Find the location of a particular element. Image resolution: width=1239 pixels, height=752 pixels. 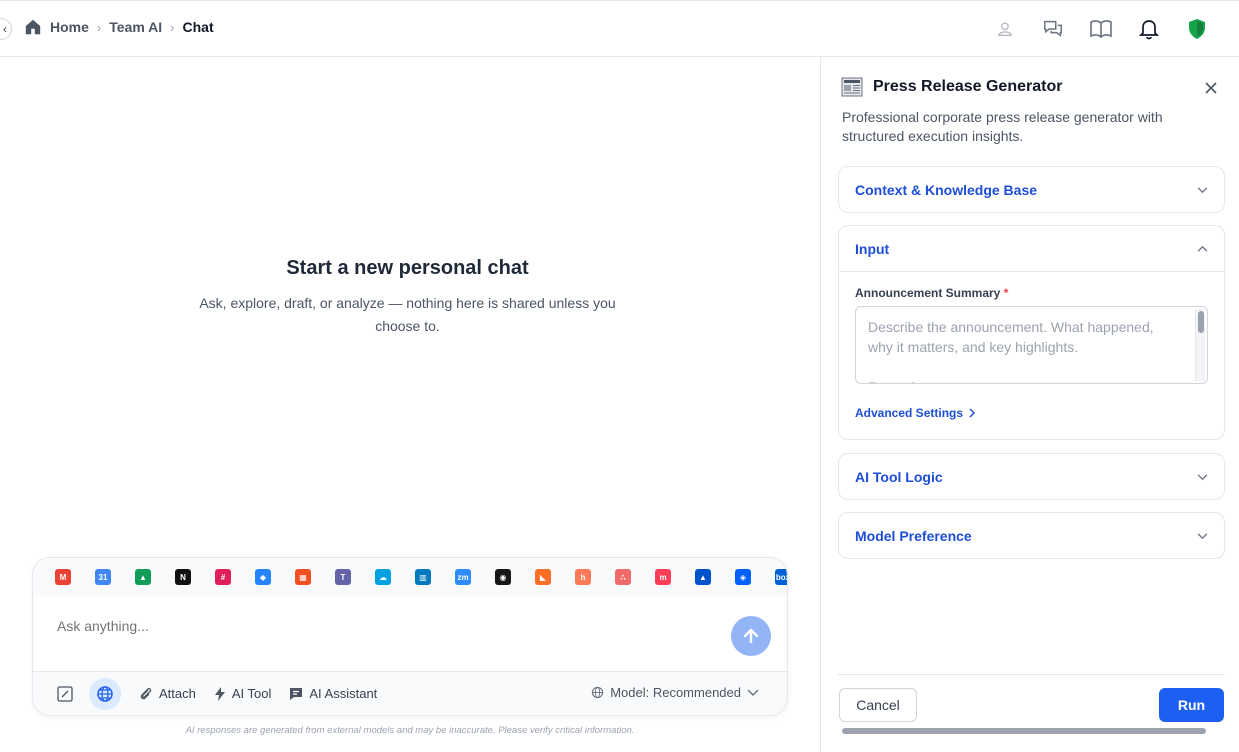

model-selector: Model: Recommended is located at coordinates (675, 692).